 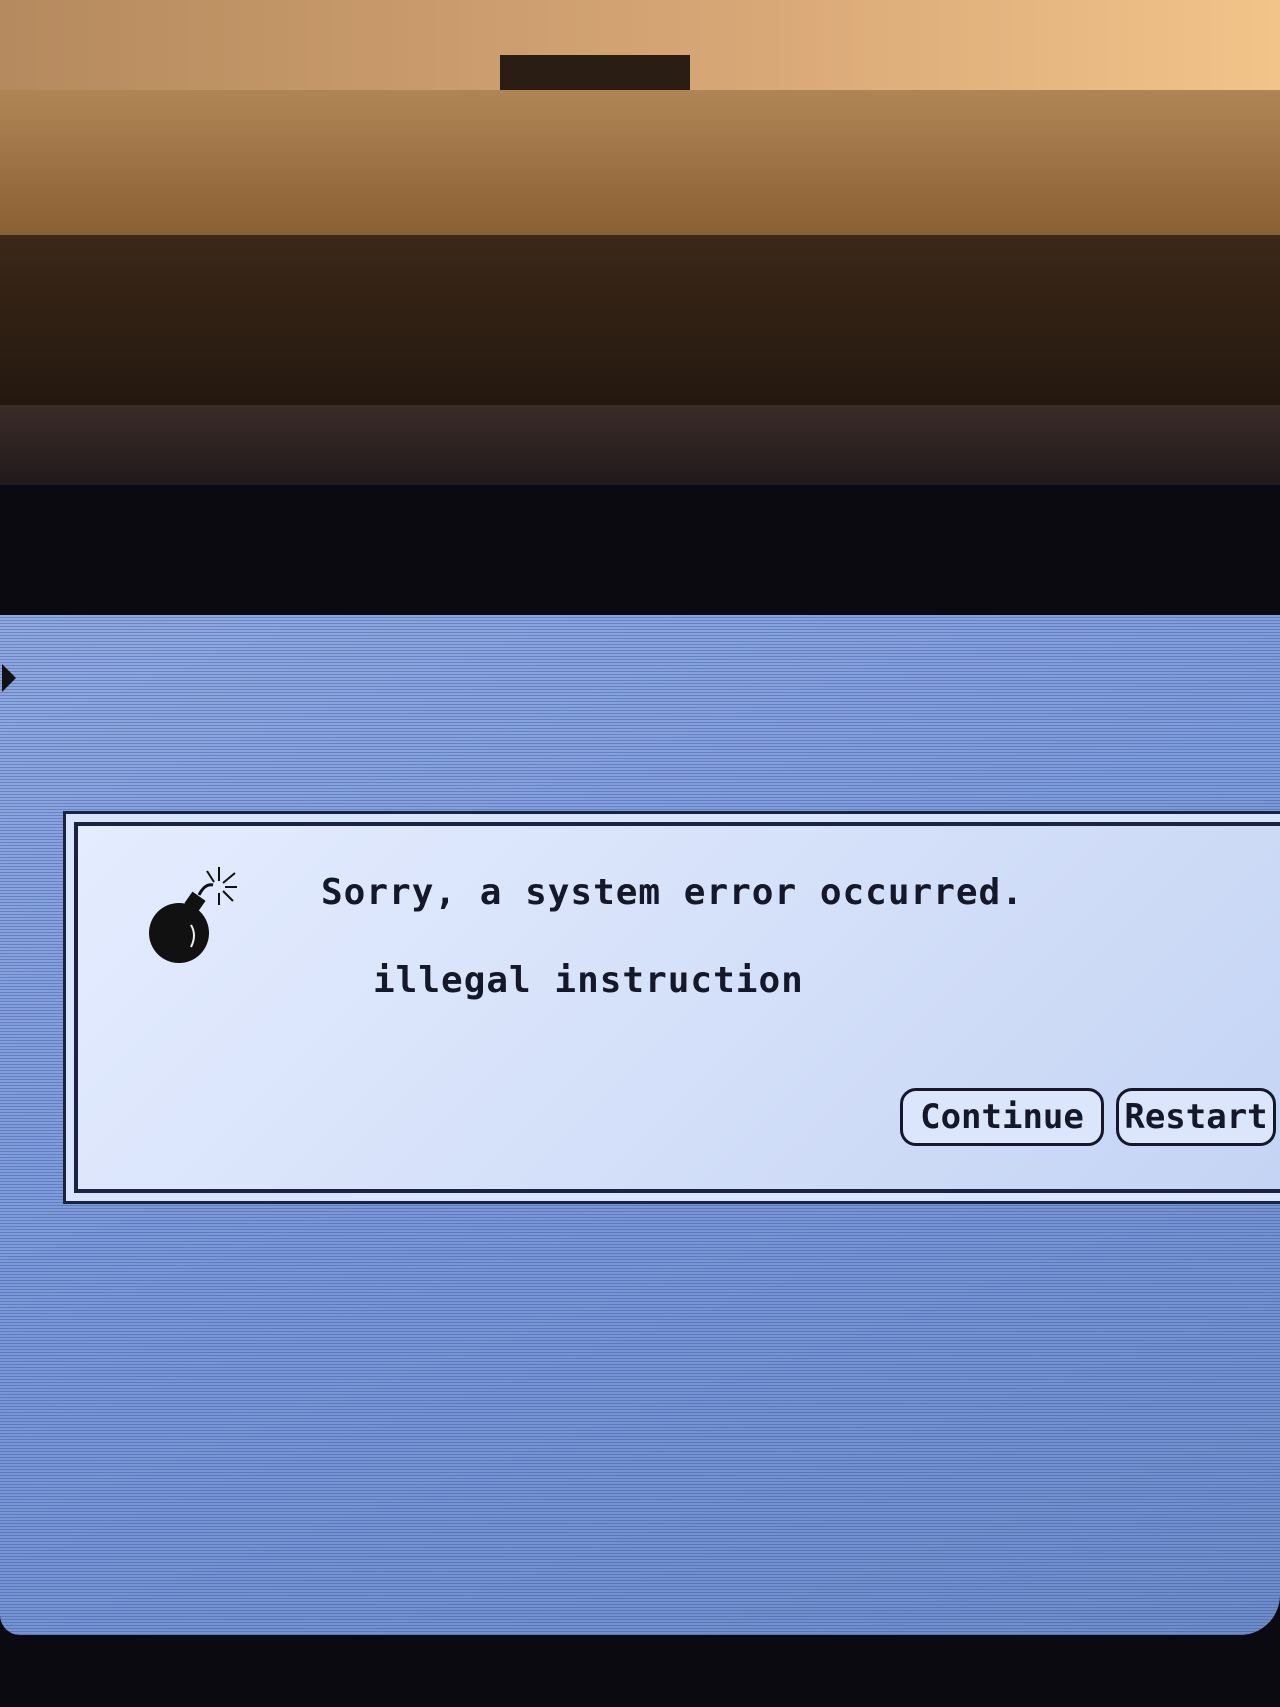 I want to click on restart-button: Restart, so click(x=1196, y=1117).